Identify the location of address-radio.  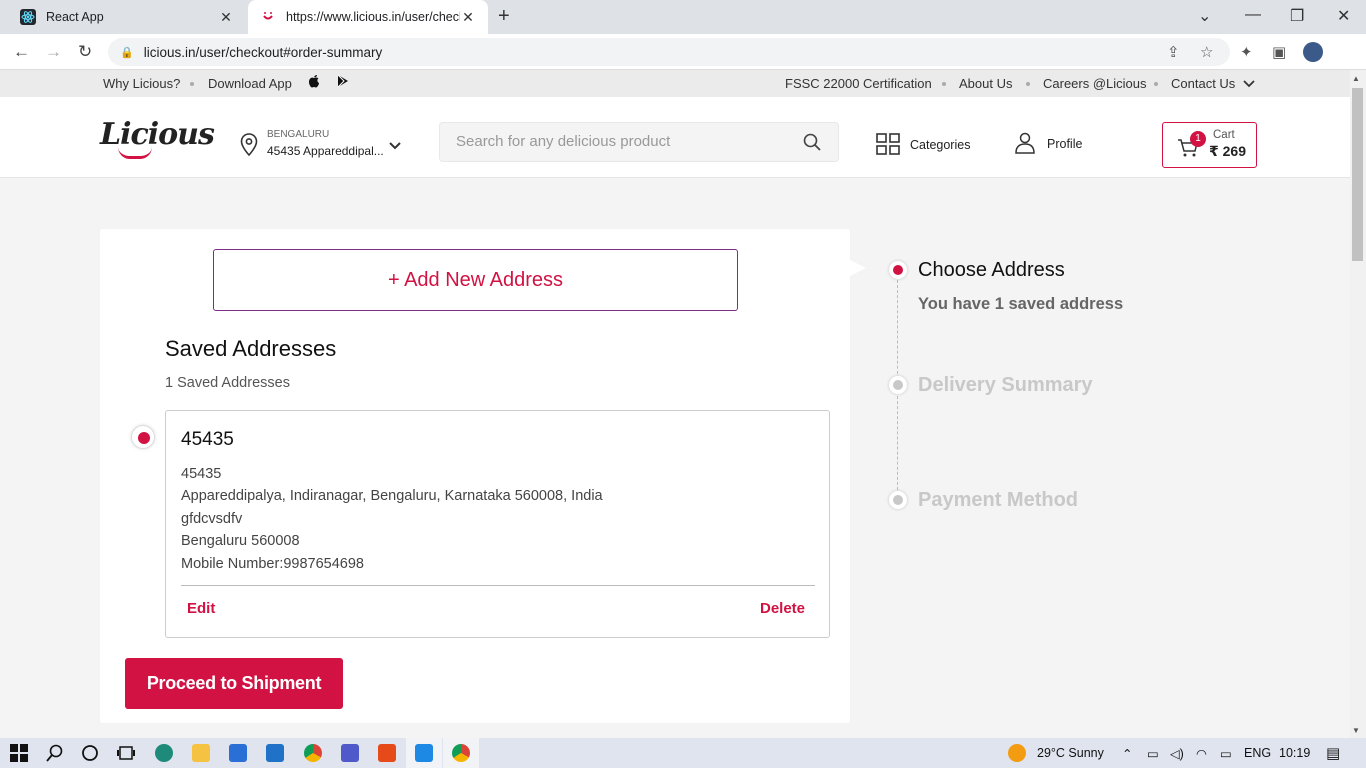
(143, 437).